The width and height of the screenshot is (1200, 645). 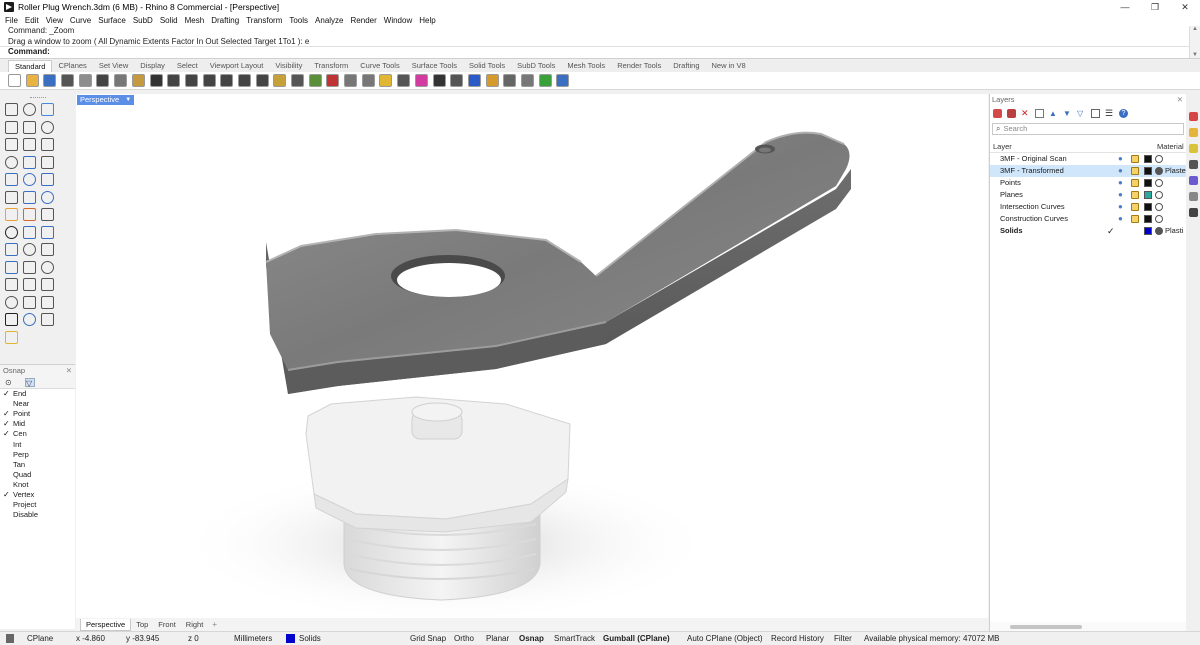 What do you see at coordinates (37, 424) in the screenshot?
I see `osnap-mid: ✓ Mid` at bounding box center [37, 424].